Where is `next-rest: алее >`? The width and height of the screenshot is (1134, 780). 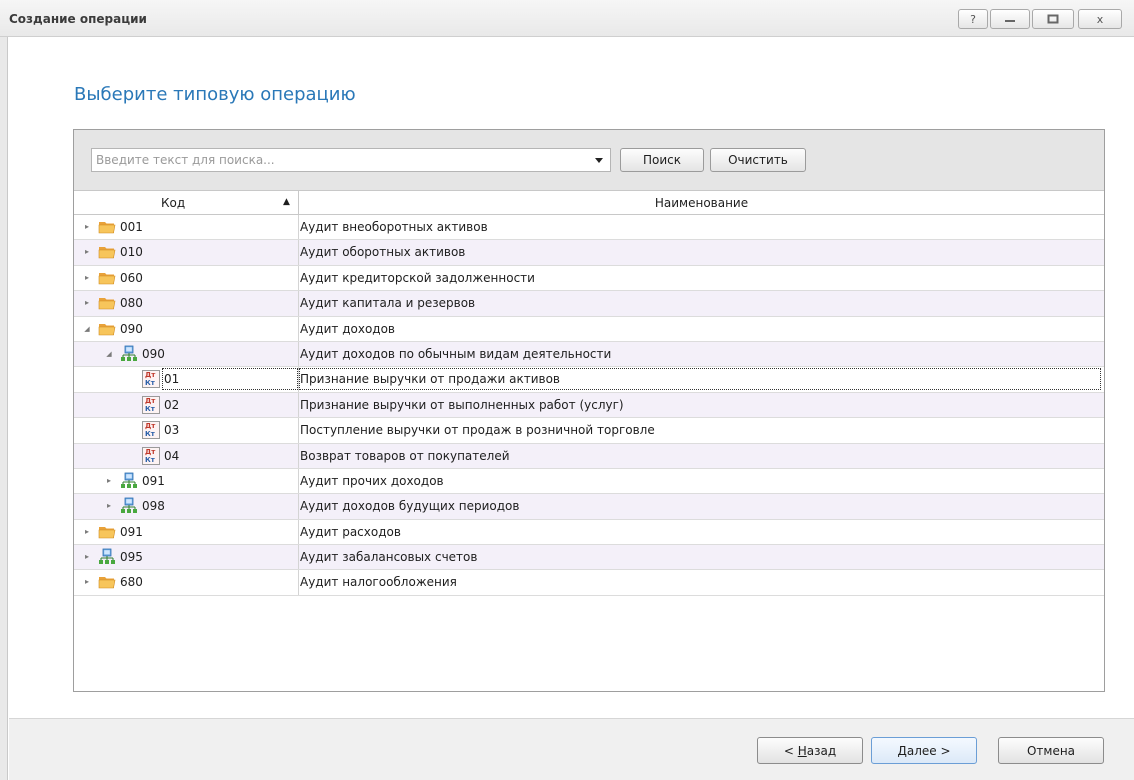
next-rest: алее > is located at coordinates (929, 751).